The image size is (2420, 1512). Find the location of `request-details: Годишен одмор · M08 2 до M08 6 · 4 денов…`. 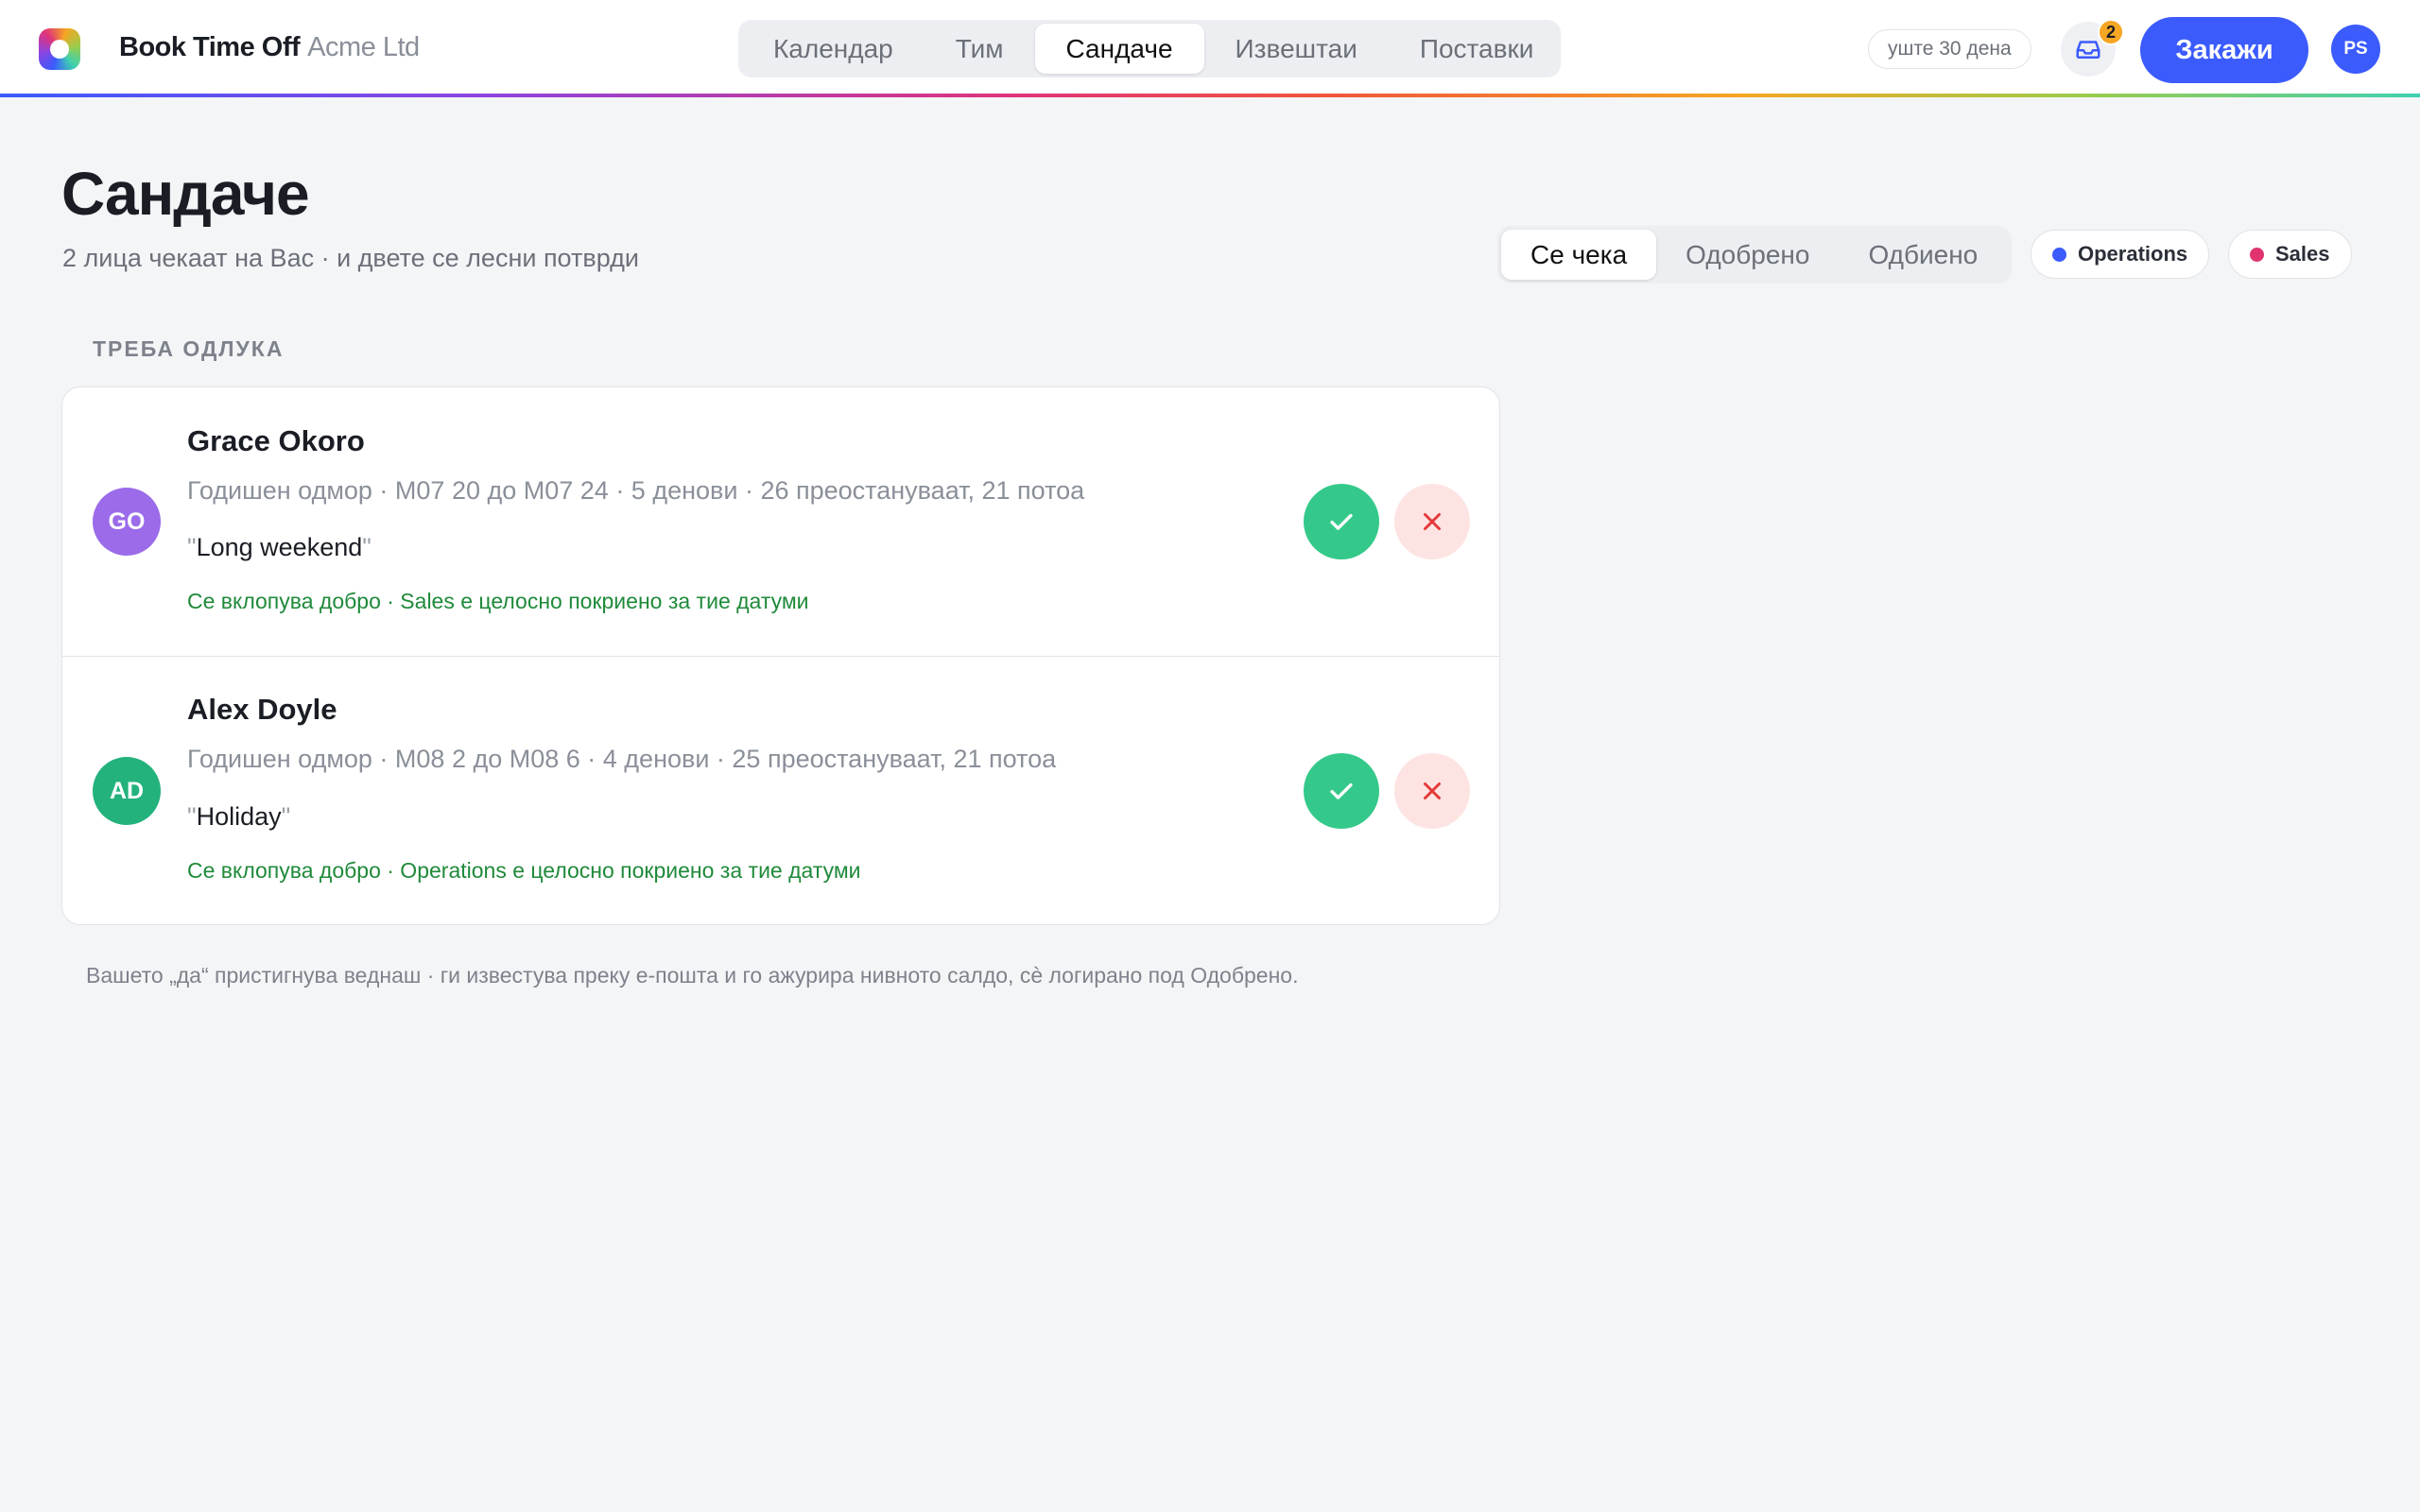

request-details: Годишен одмор · M08 2 до M08 6 · 4 денов… is located at coordinates (622, 759).